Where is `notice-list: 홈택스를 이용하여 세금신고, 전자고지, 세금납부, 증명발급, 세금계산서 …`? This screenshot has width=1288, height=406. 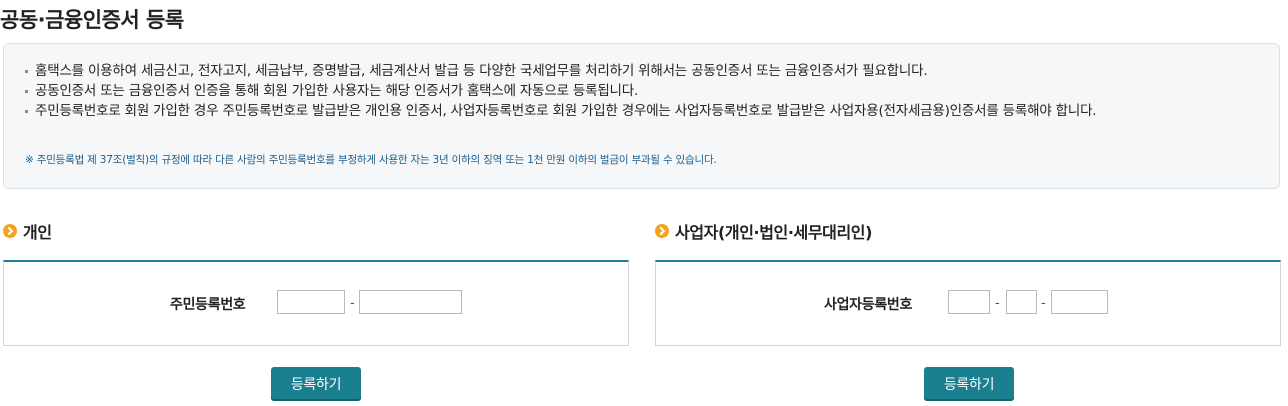
notice-list: 홈택스를 이용하여 세금신고, 전자고지, 세금납부, 증명발급, 세금계산서 … is located at coordinates (624, 91).